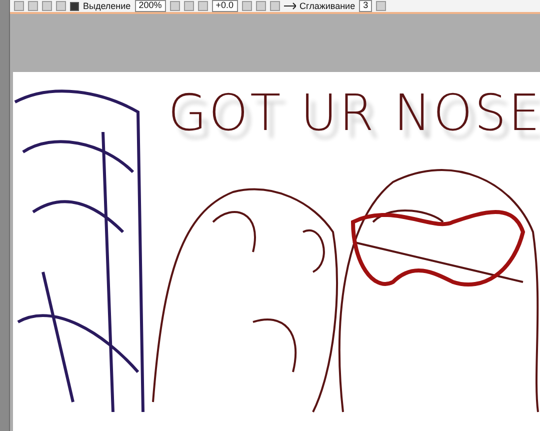  Describe the element at coordinates (328, 6) in the screenshot. I see `smoothing-label: Сглаживание` at that location.